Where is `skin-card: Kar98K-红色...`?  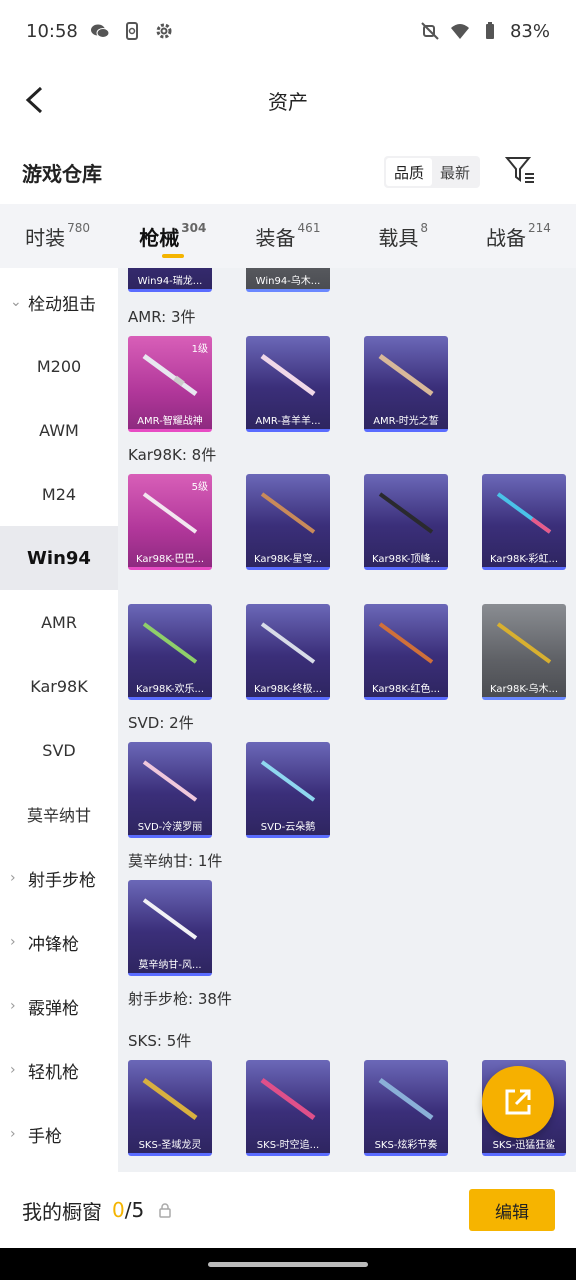
skin-card: Kar98K-红色... is located at coordinates (406, 652).